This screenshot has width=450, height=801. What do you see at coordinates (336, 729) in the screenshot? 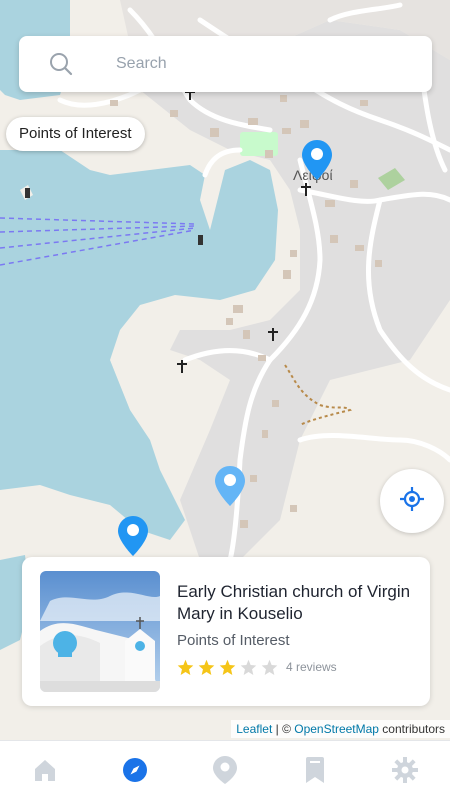
I see `osm-link: OpenStreetMap` at bounding box center [336, 729].